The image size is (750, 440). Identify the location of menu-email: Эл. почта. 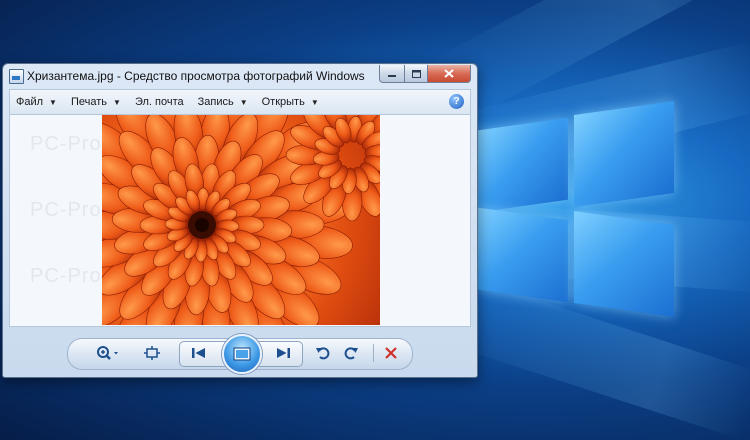
(160, 102).